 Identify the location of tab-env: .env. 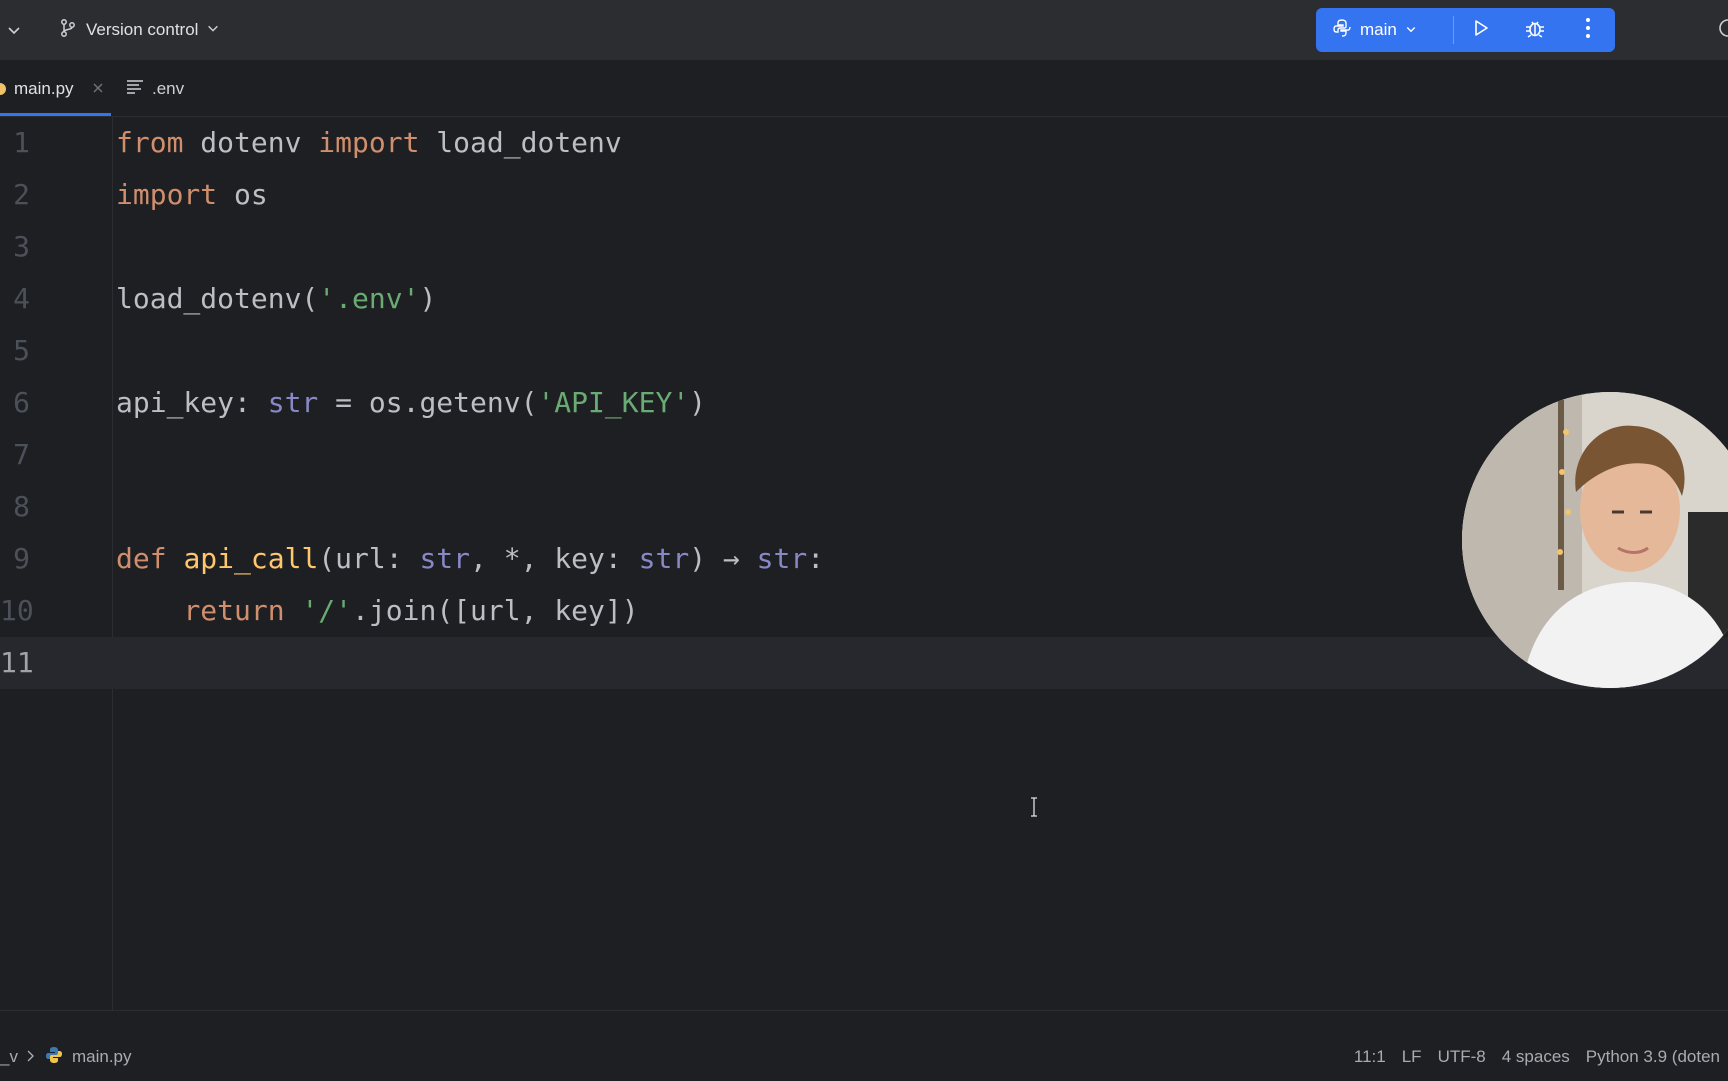
(155, 88).